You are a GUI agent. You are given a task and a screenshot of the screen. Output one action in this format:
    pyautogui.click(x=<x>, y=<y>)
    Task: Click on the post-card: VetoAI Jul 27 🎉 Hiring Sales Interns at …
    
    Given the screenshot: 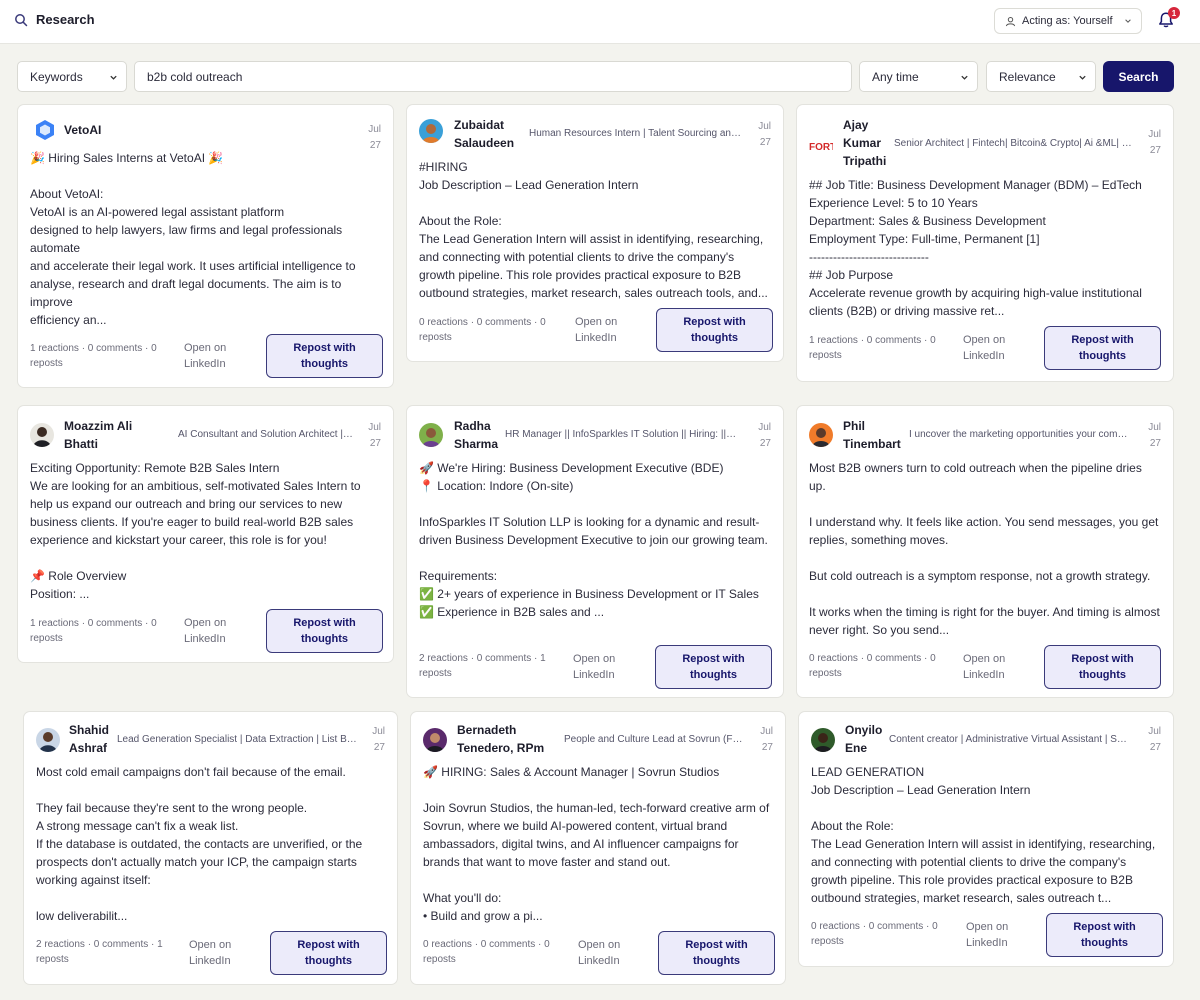 What is the action you would take?
    pyautogui.click(x=205, y=246)
    